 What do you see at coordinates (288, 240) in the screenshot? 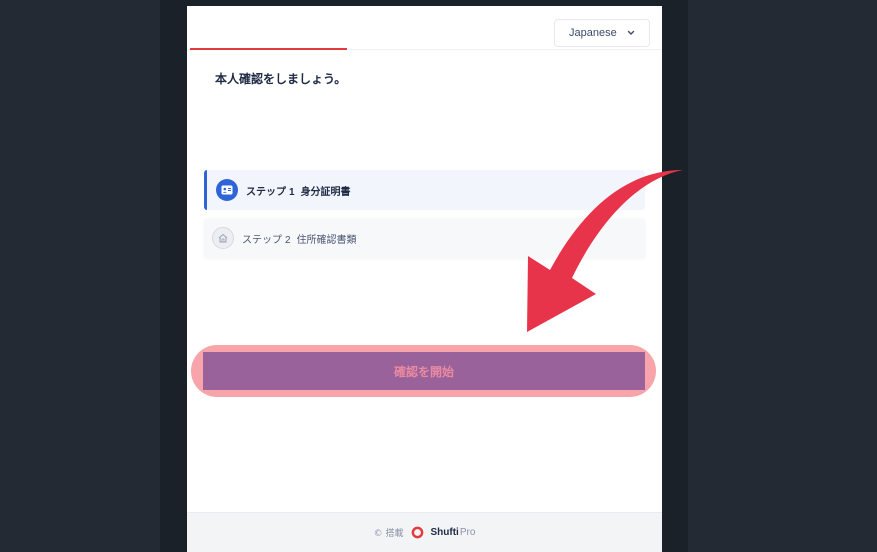
I see `step-number: 2` at bounding box center [288, 240].